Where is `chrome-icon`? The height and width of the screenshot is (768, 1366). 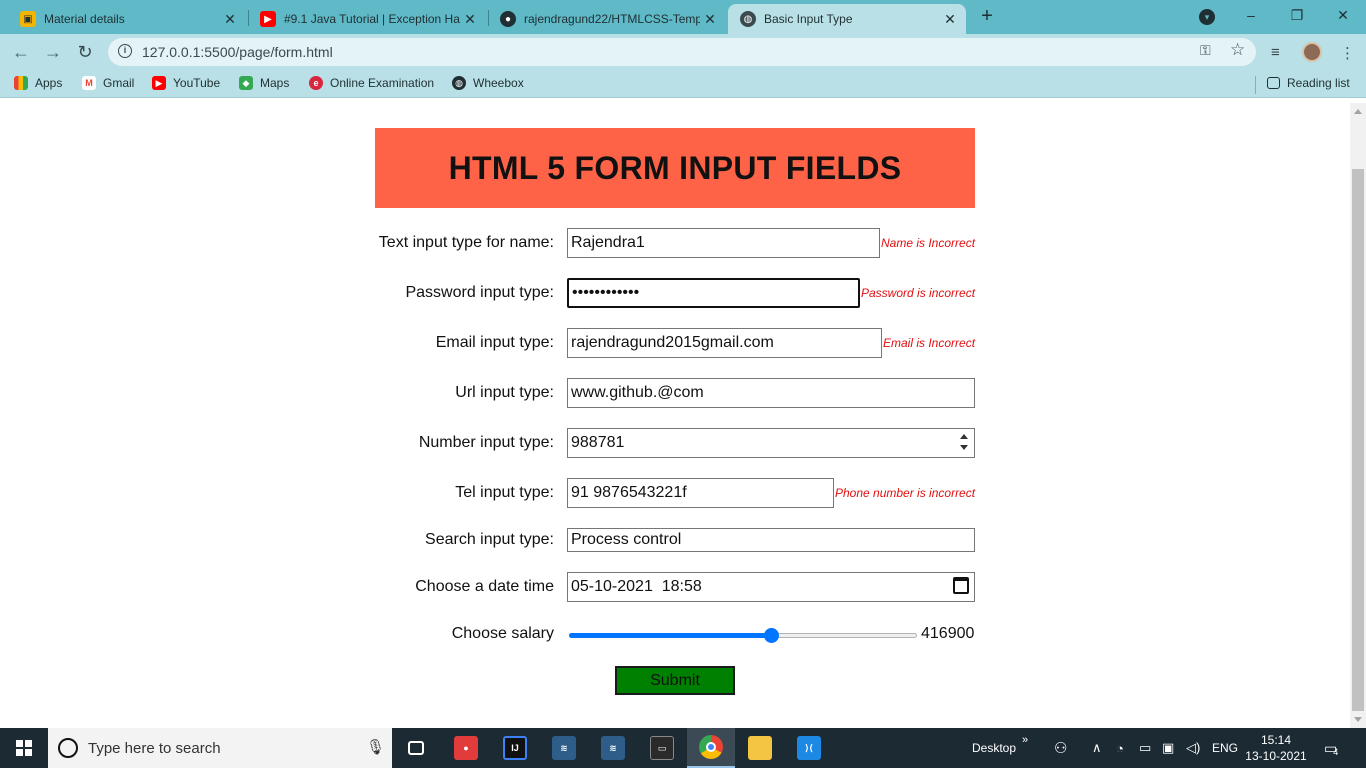 chrome-icon is located at coordinates (711, 747).